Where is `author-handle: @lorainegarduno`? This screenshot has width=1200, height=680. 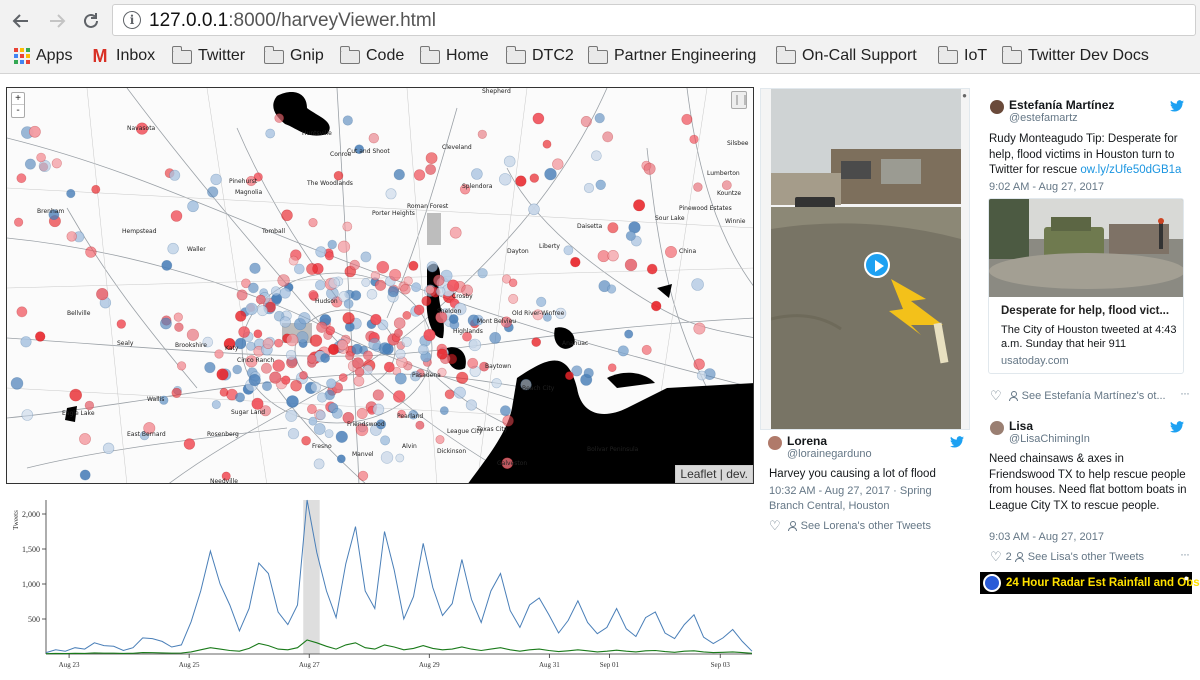 author-handle: @lorainegarduno is located at coordinates (829, 454).